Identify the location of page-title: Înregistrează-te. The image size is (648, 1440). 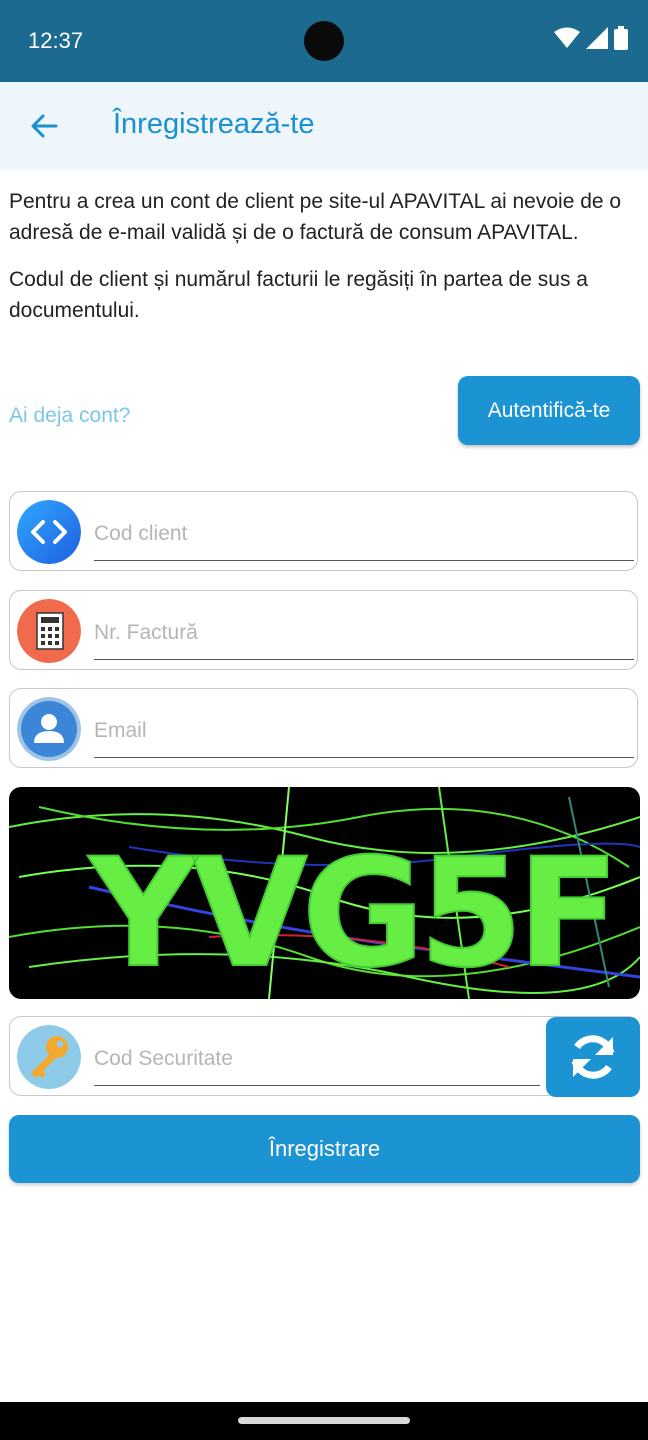
(214, 124).